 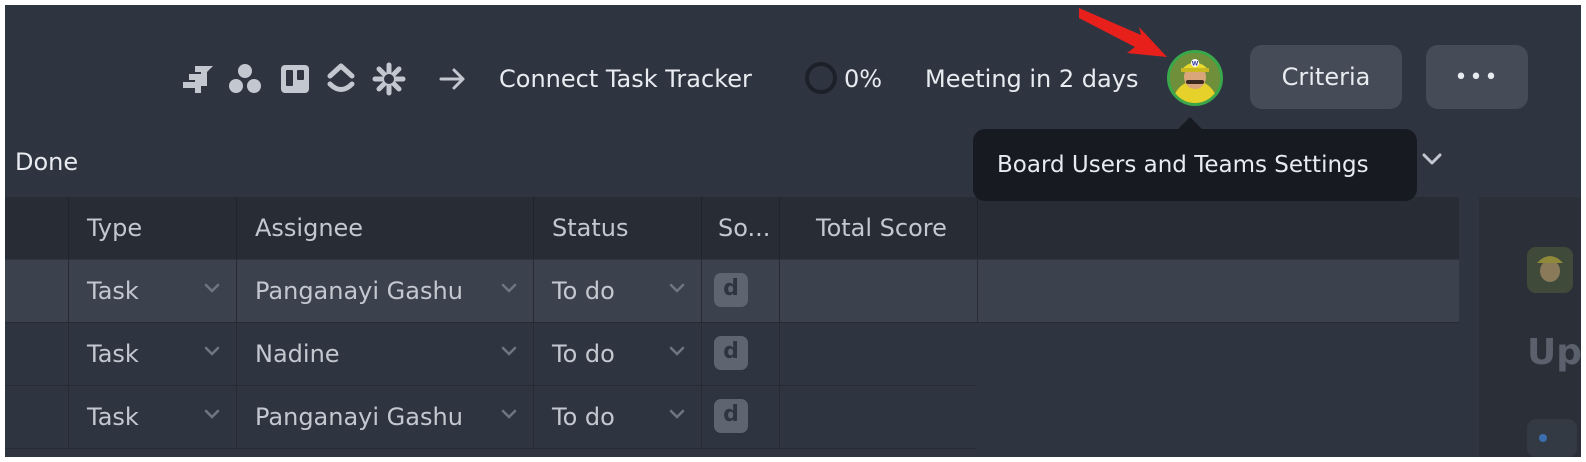 I want to click on trello-icon, so click(x=295, y=79).